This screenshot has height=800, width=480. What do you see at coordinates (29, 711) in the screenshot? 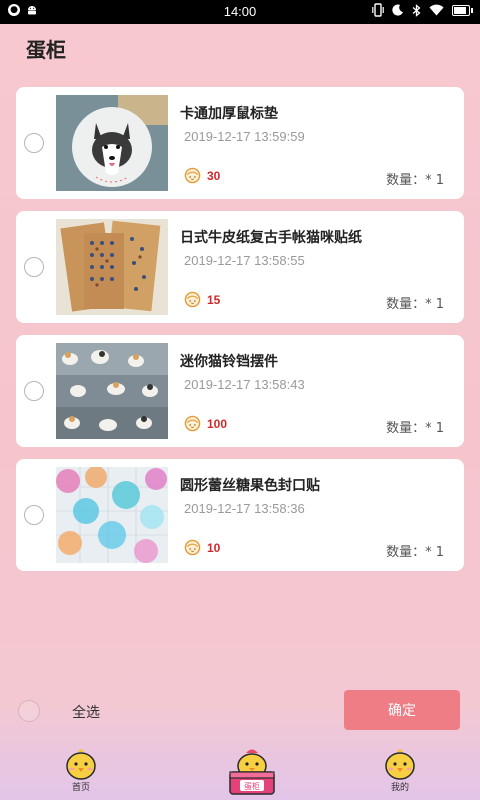
I see `select-all-radio` at bounding box center [29, 711].